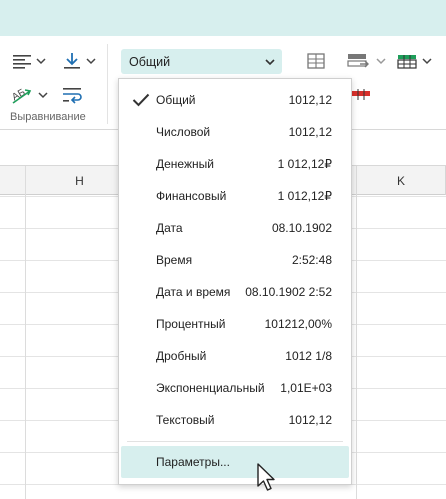 Image resolution: width=446 pixels, height=499 pixels. What do you see at coordinates (21, 95) in the screenshot?
I see `text-orientation-icon: АБ` at bounding box center [21, 95].